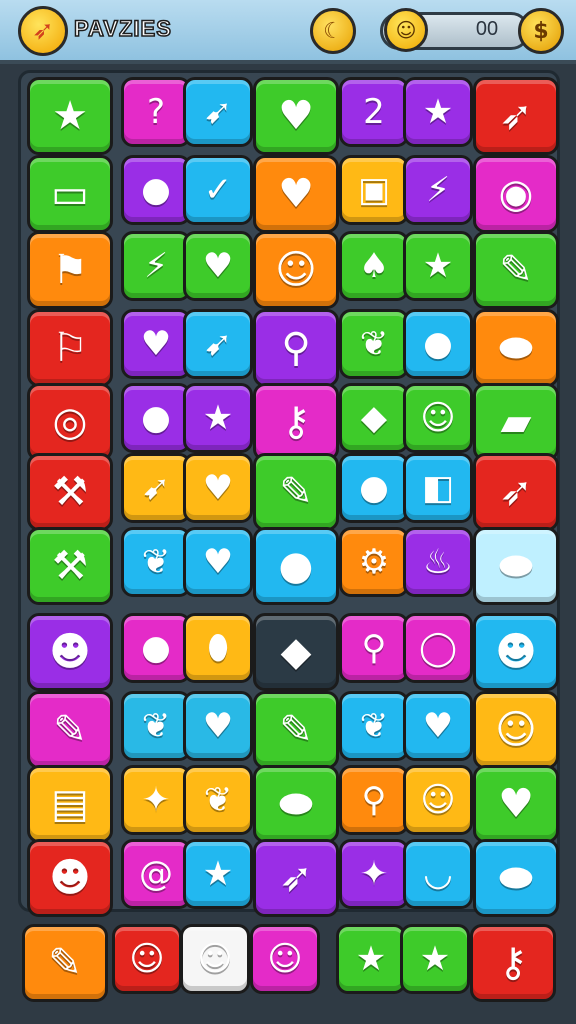 This screenshot has height=1024, width=576. What do you see at coordinates (438, 648) in the screenshot?
I see `tile: ◯` at bounding box center [438, 648].